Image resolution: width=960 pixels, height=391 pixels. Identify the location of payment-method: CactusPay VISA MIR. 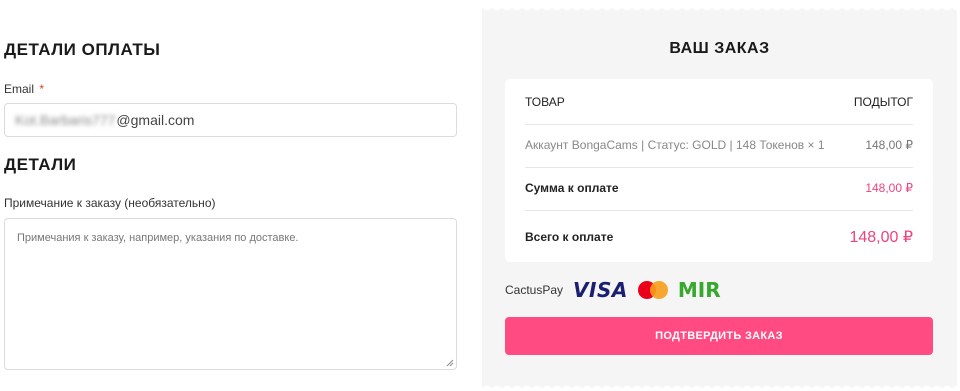
(613, 290).